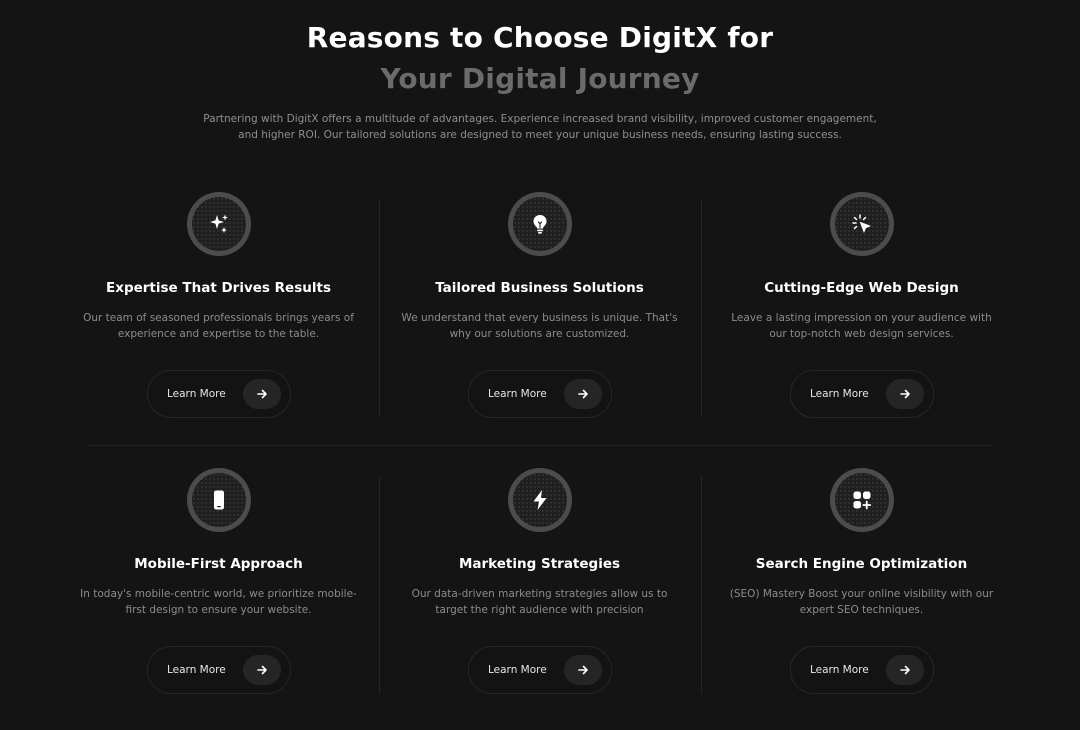 This screenshot has height=730, width=1080. Describe the element at coordinates (540, 37) in the screenshot. I see `section-title: Reasons to Choose DigitX for` at that location.